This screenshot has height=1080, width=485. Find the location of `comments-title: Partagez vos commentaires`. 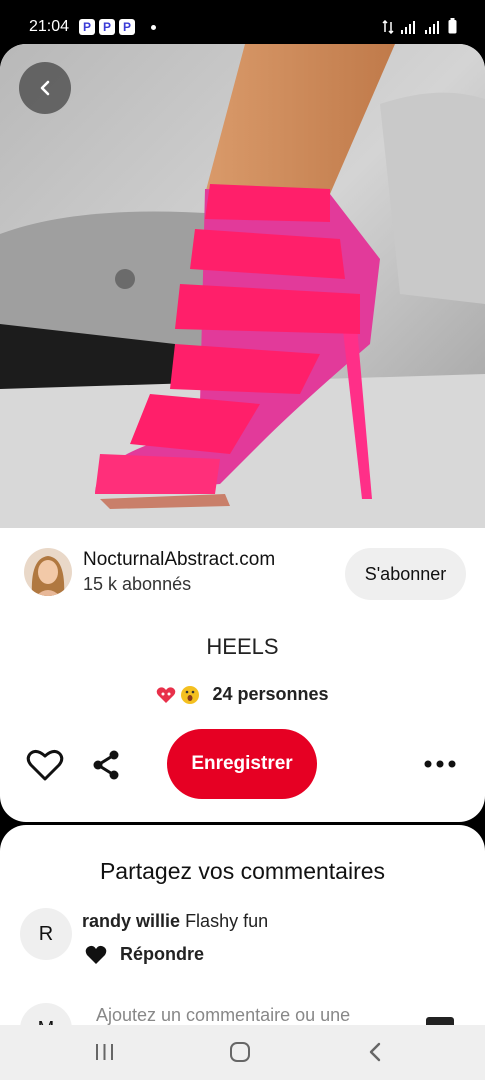

comments-title: Partagez vos commentaires is located at coordinates (242, 871).